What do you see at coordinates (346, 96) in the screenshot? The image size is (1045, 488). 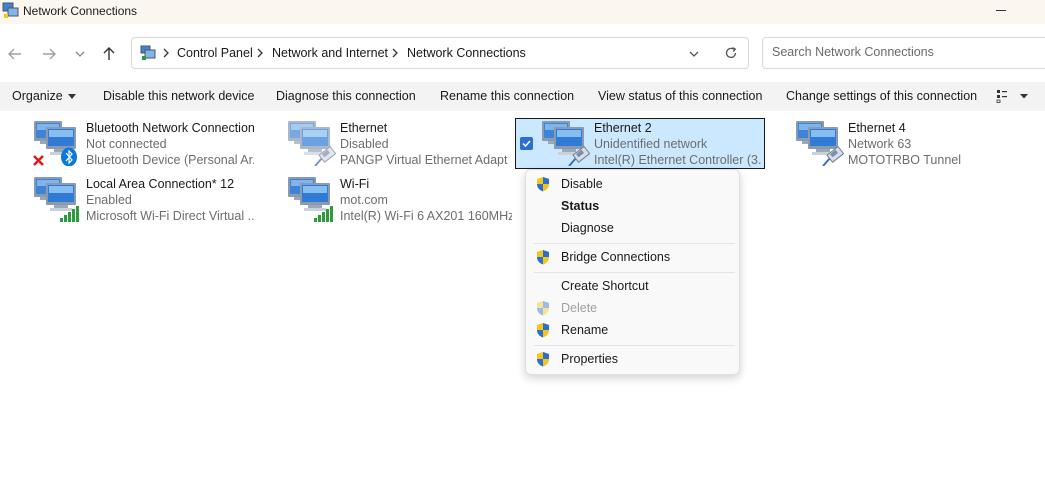 I see `diagnose-connection-button: Diagnose this connection` at bounding box center [346, 96].